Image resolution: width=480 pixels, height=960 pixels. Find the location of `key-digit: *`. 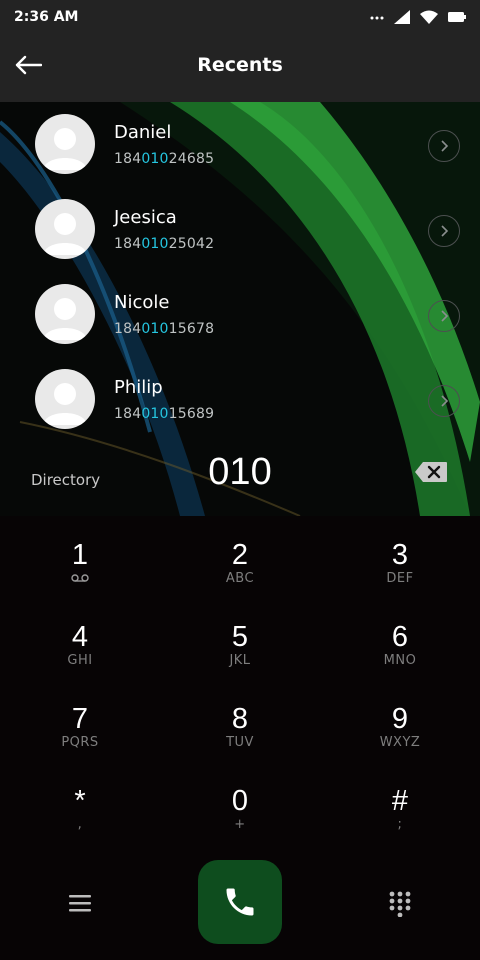

key-digit: * is located at coordinates (80, 801).